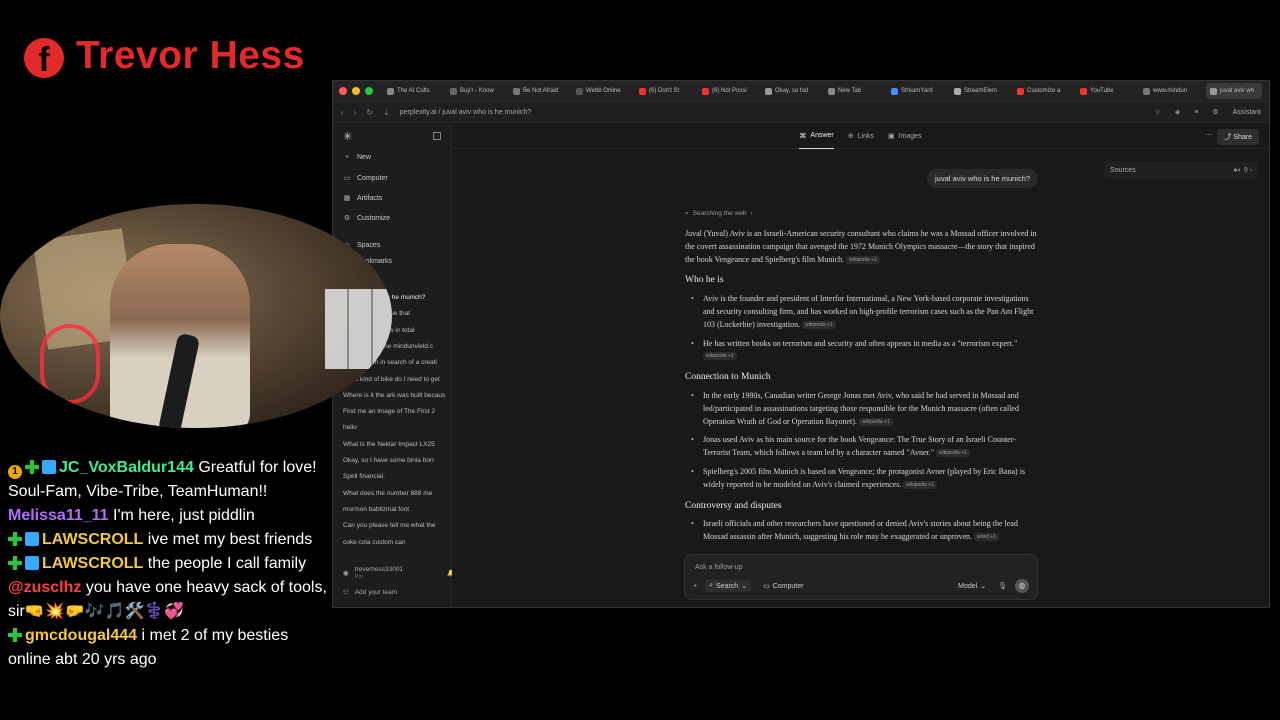 This screenshot has height=720, width=1280. I want to click on tab-images: ▣ Images, so click(905, 136).